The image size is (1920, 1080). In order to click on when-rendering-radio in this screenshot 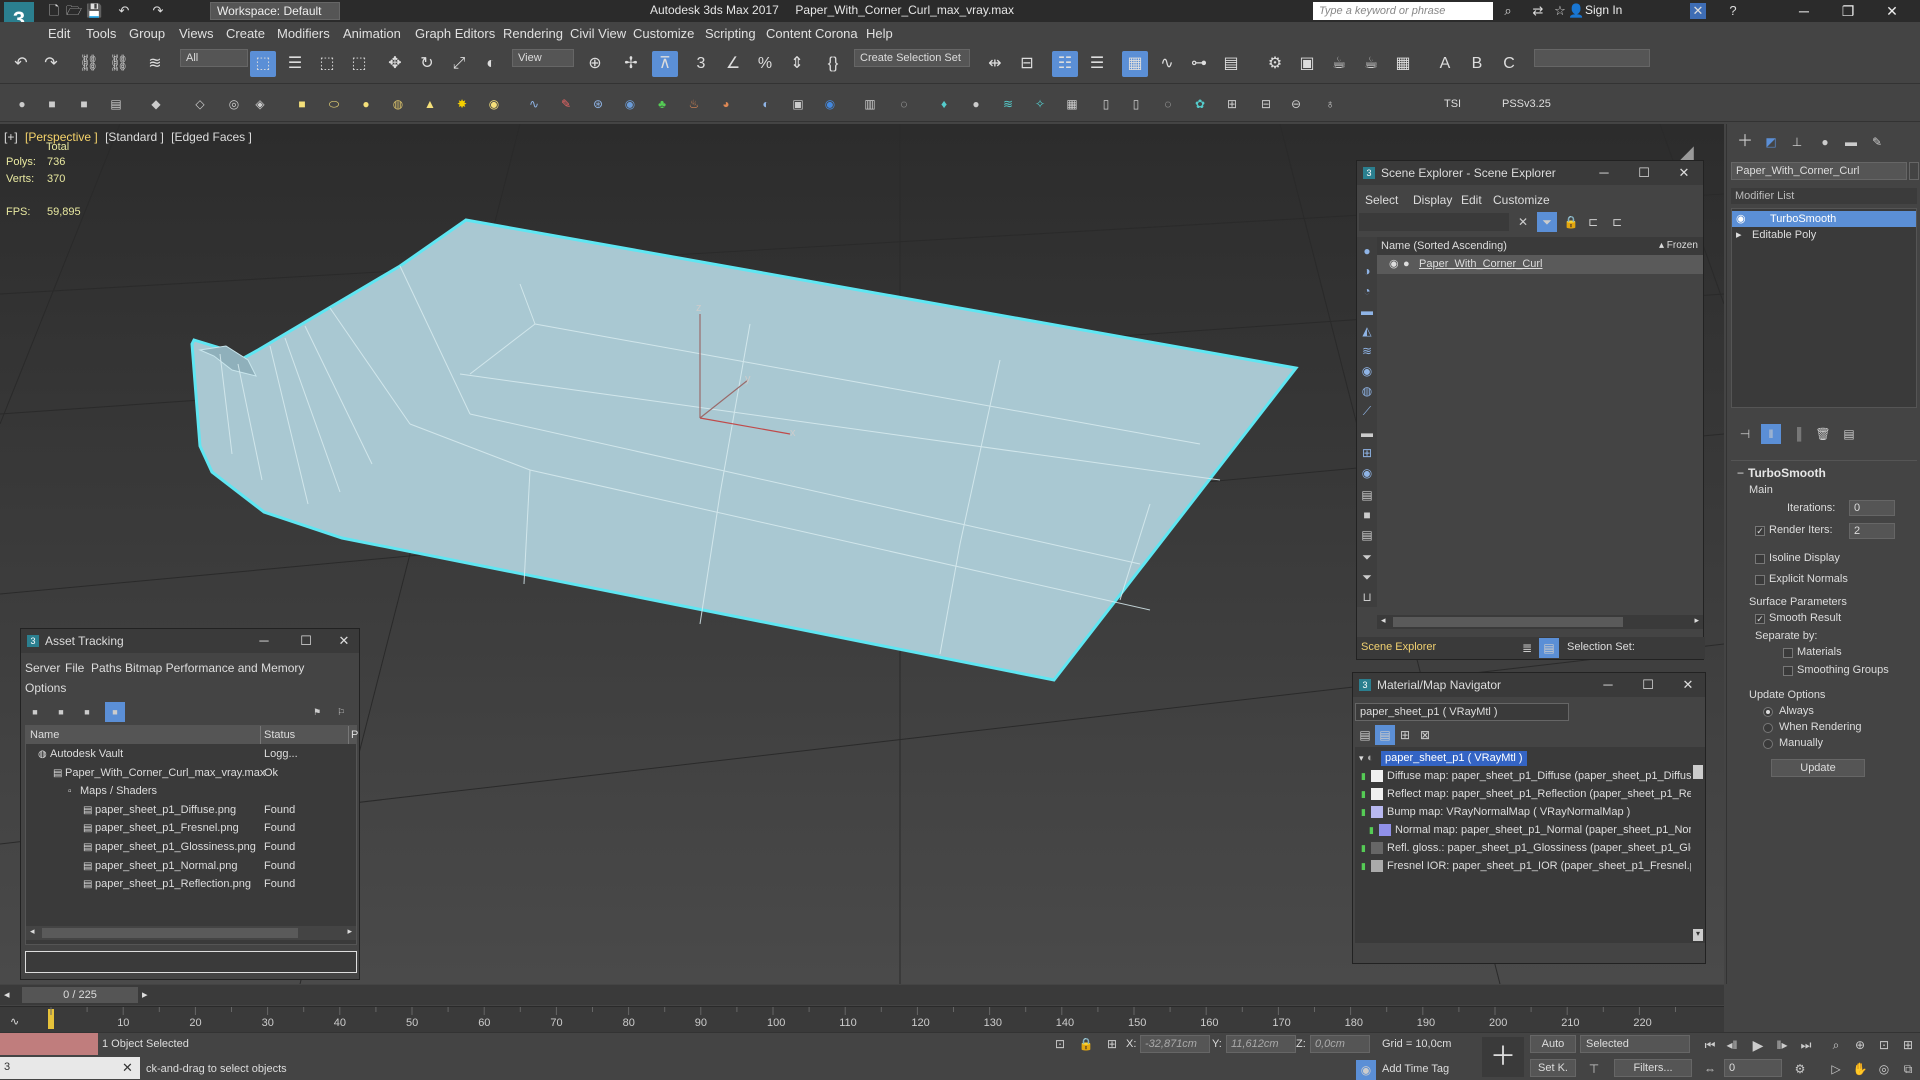, I will do `click(1768, 728)`.